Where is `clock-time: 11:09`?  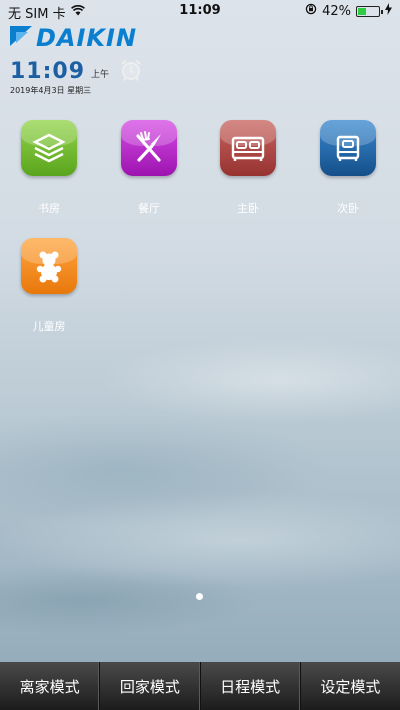
clock-time: 11:09 is located at coordinates (48, 71).